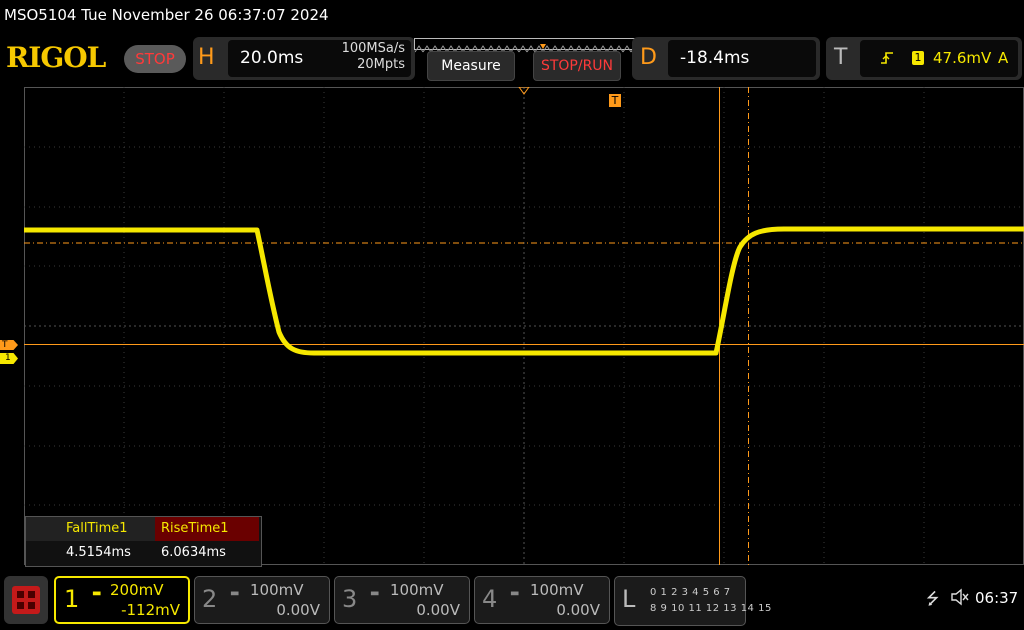 Image resolution: width=1024 pixels, height=630 pixels. What do you see at coordinates (512, 17) in the screenshot?
I see `title-bar: MSO5104 Tue November 26 06:37:07 2024` at bounding box center [512, 17].